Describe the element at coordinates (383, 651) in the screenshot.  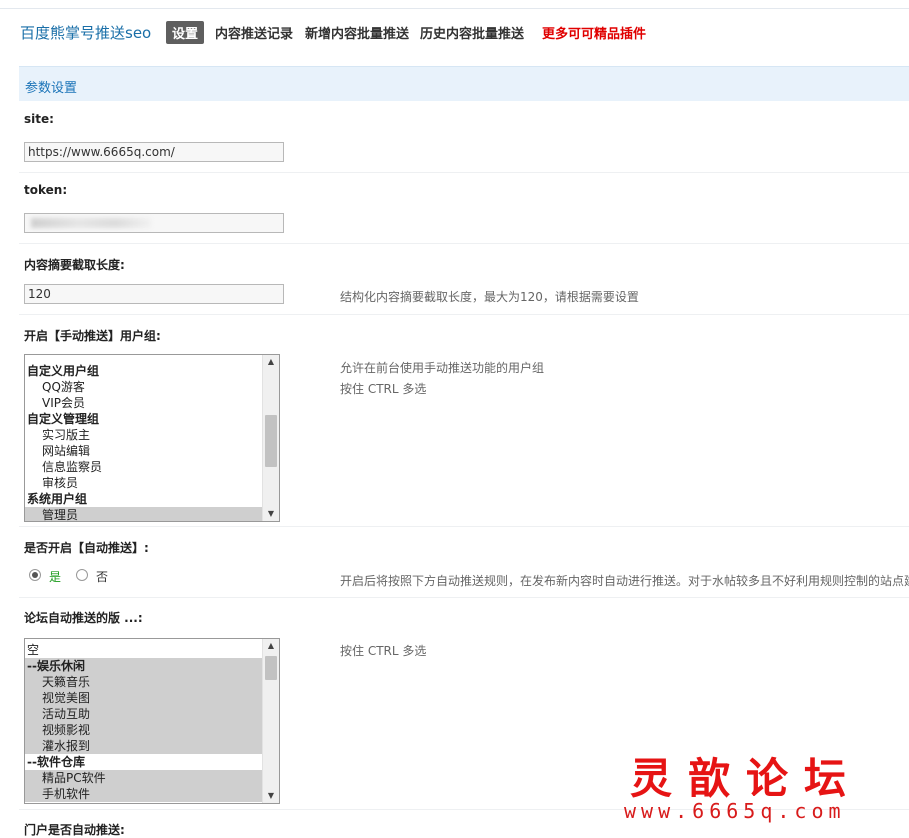
I see `forum-ctrl-multiselect-hint: 按住 CTRL 多选` at that location.